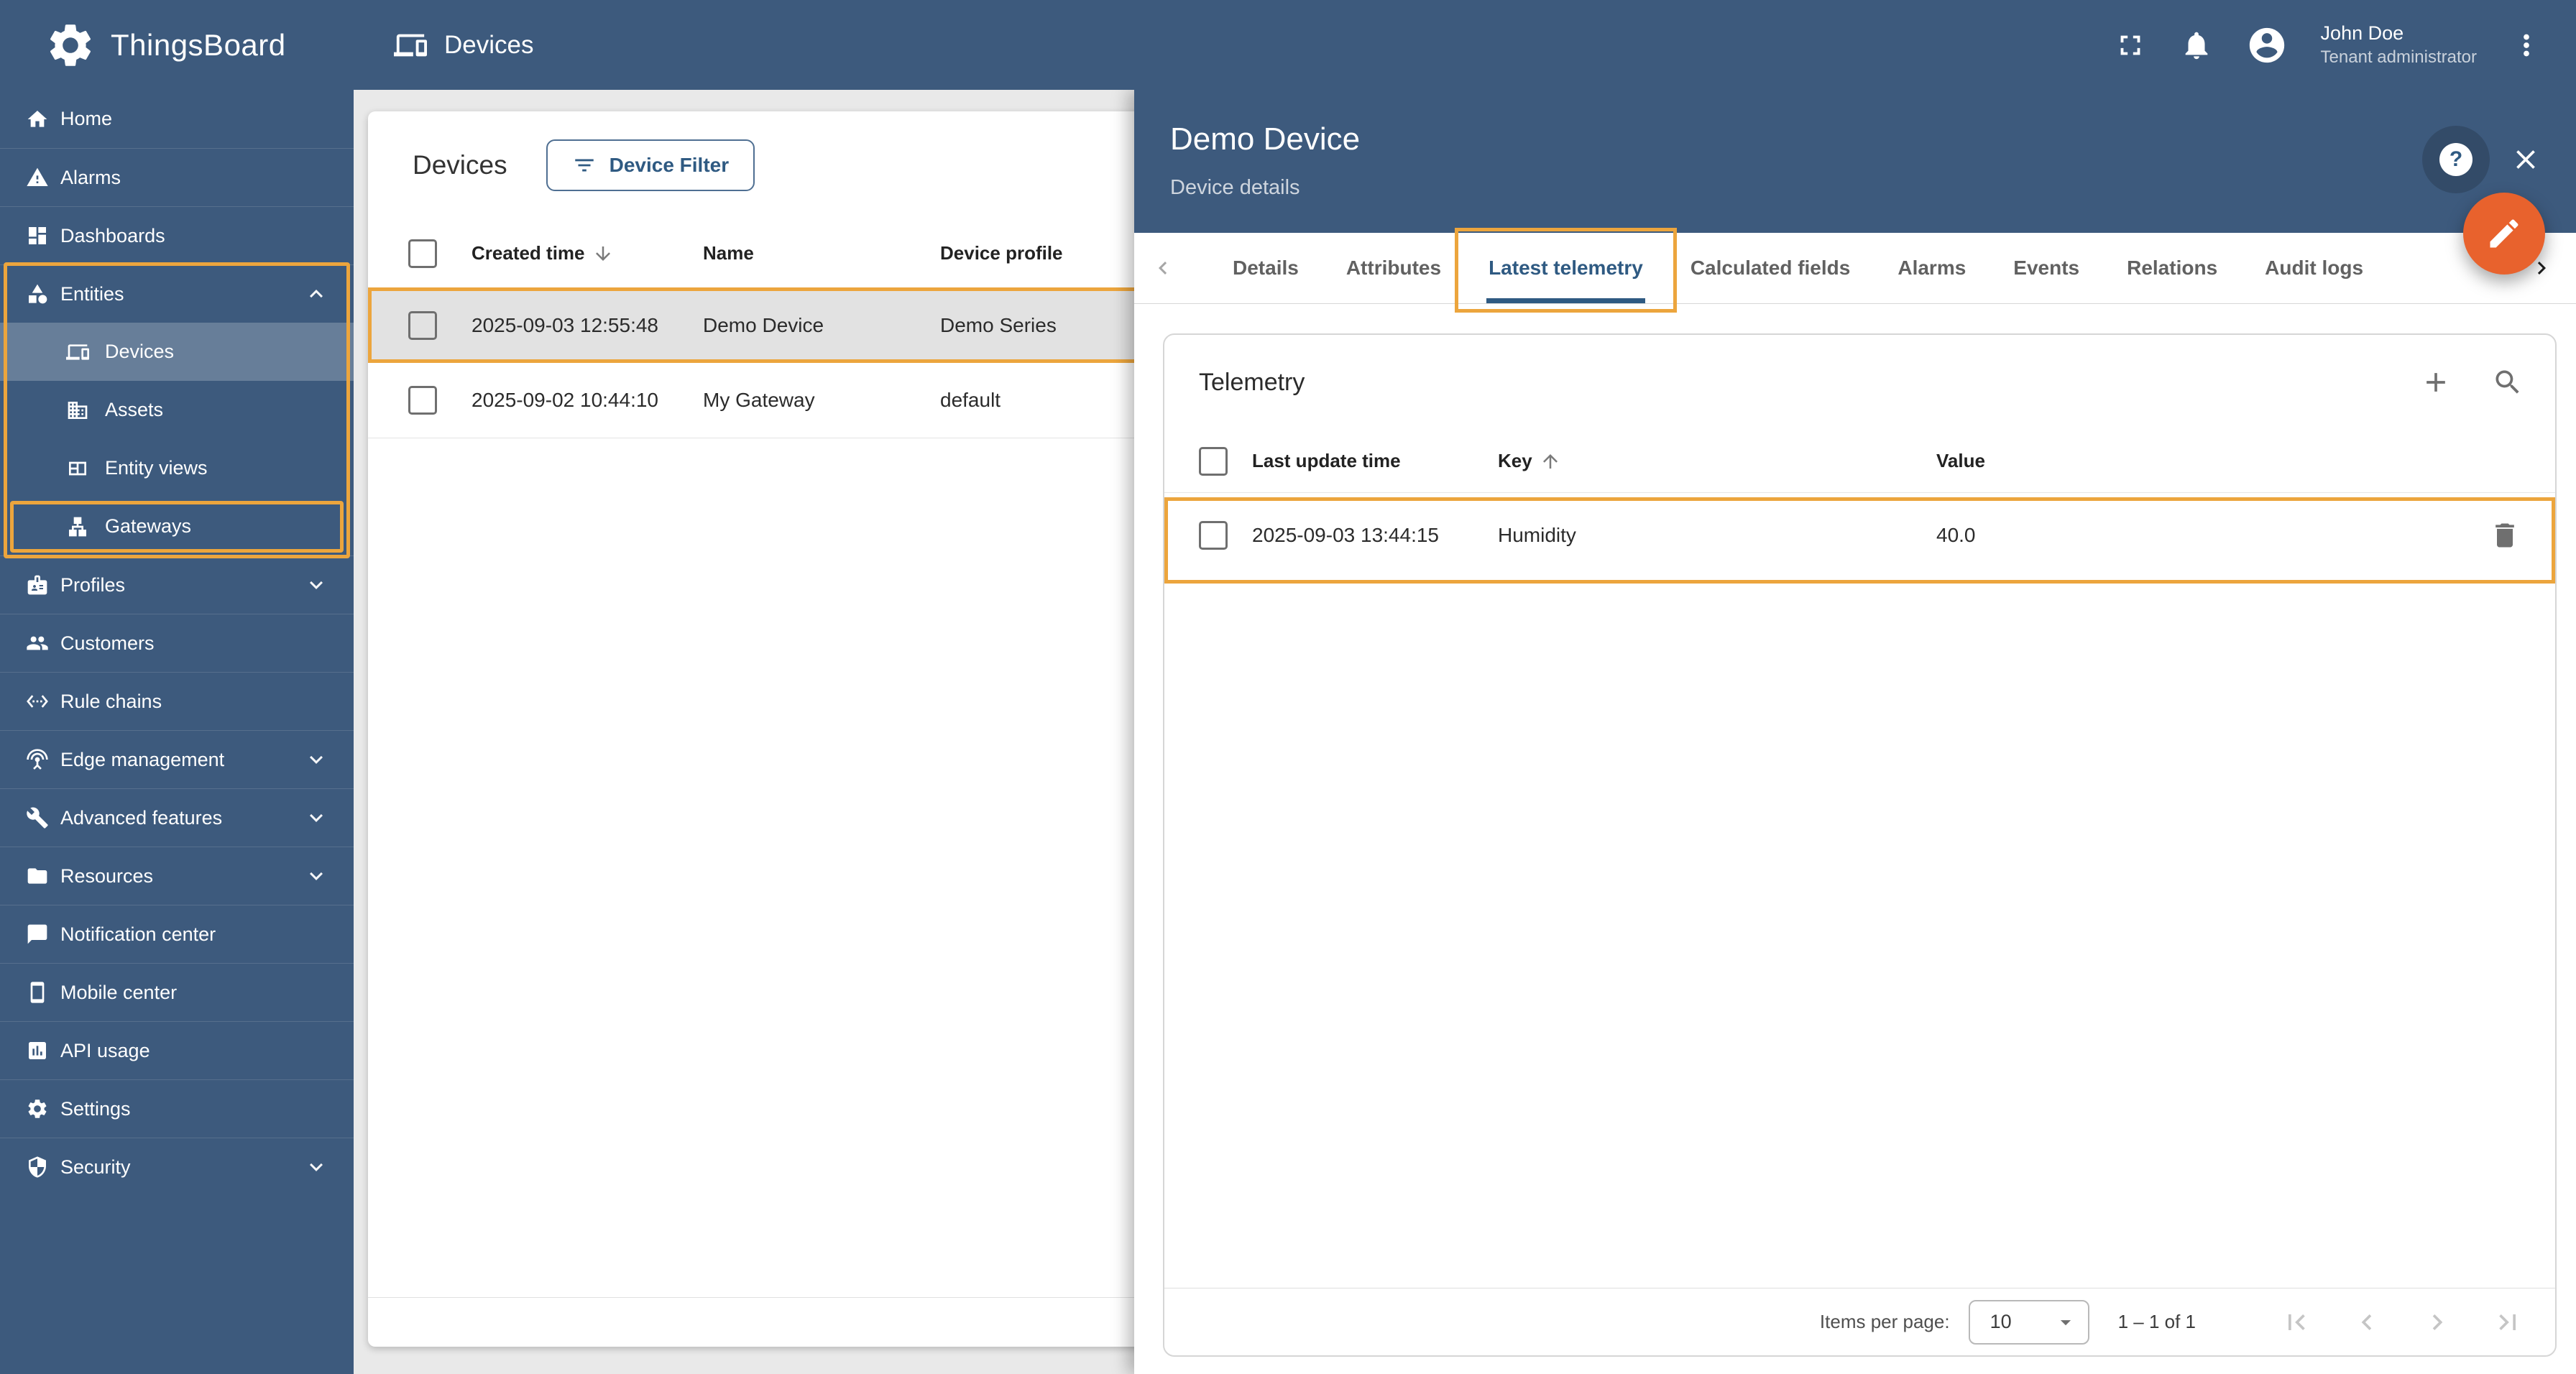 This screenshot has width=2576, height=1374. Describe the element at coordinates (93, 584) in the screenshot. I see `sidebar-item-label: Profiles` at that location.